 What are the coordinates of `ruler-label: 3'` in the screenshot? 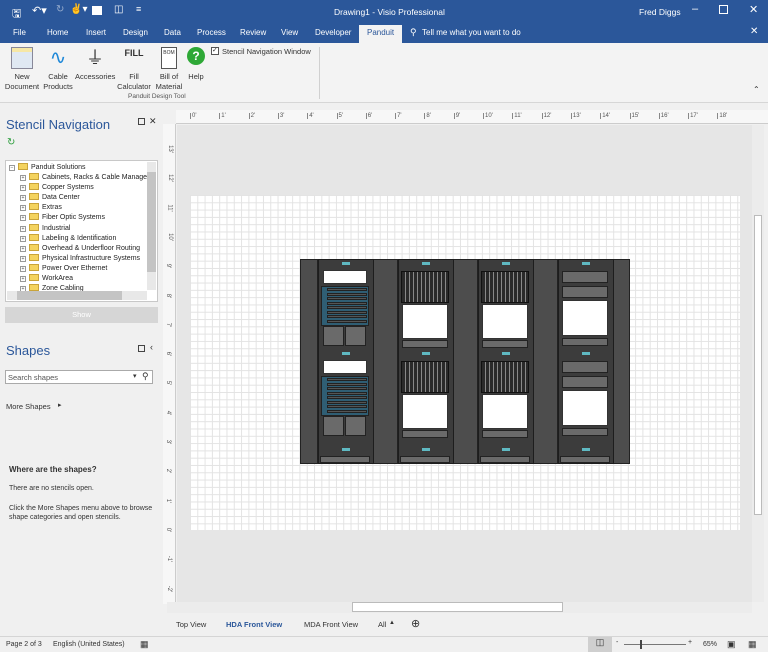 It's located at (168, 442).